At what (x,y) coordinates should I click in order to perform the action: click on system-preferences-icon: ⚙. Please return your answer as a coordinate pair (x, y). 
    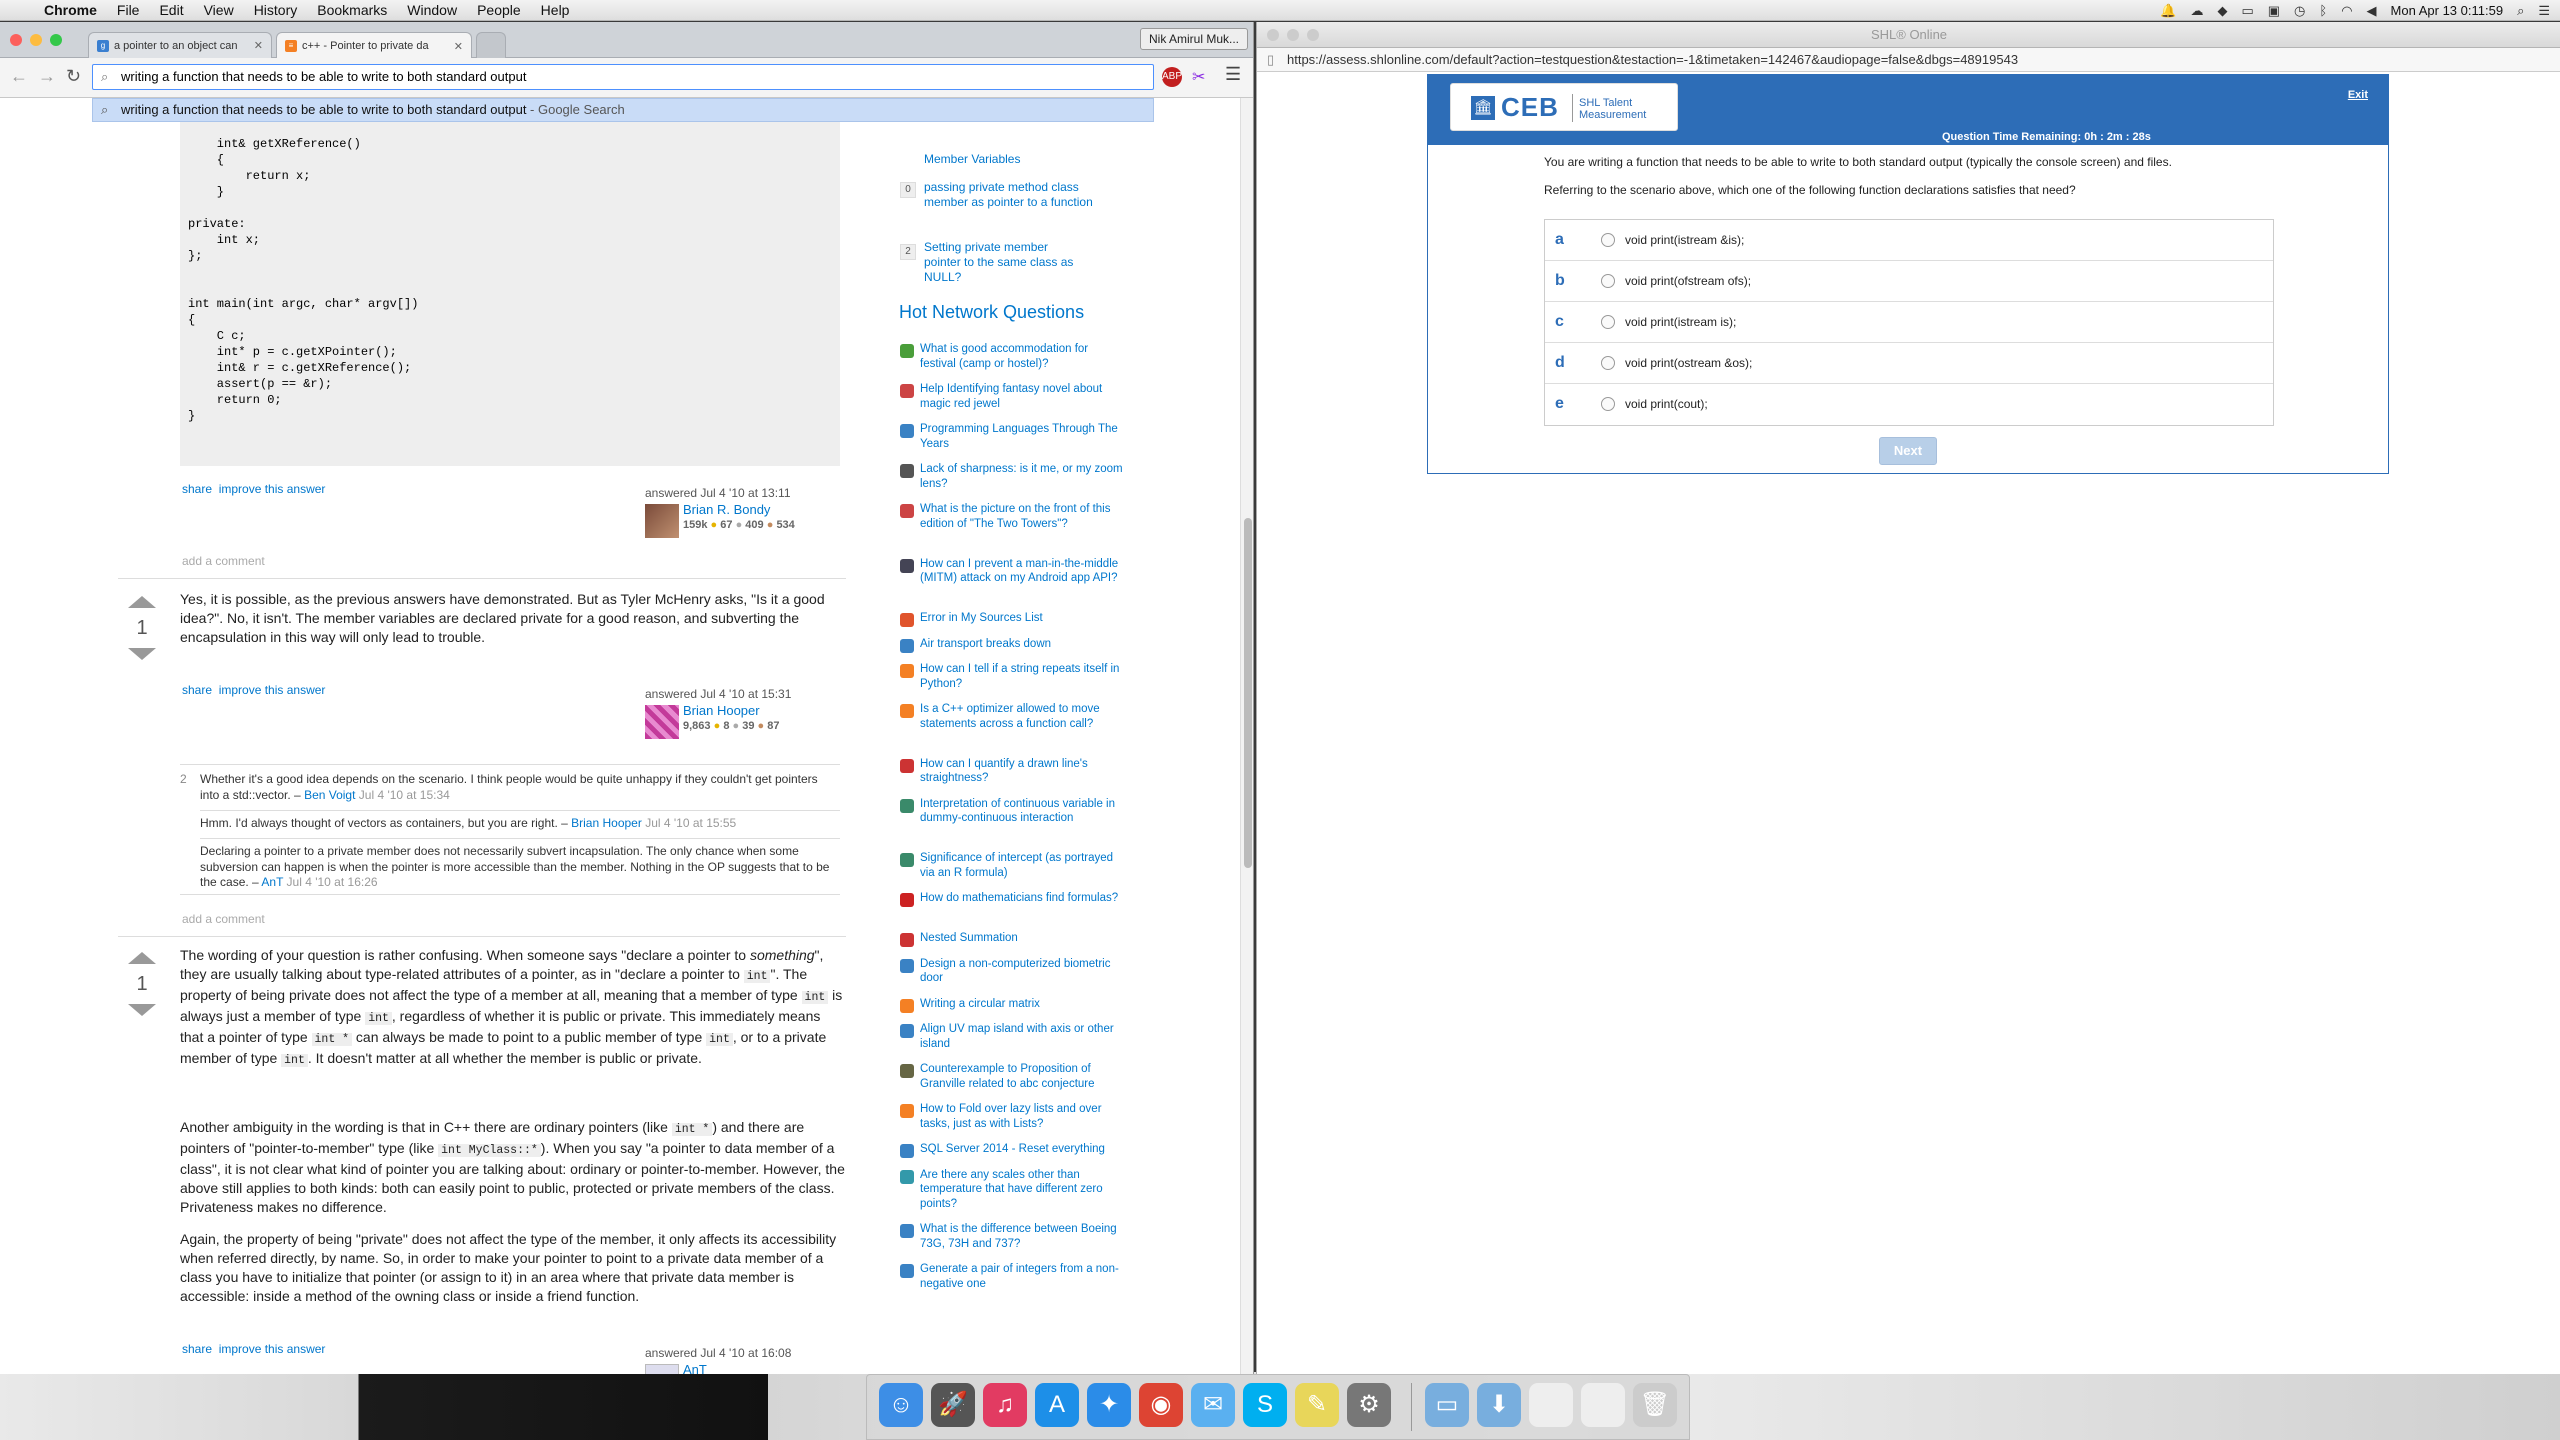
    Looking at the image, I should click on (1369, 1405).